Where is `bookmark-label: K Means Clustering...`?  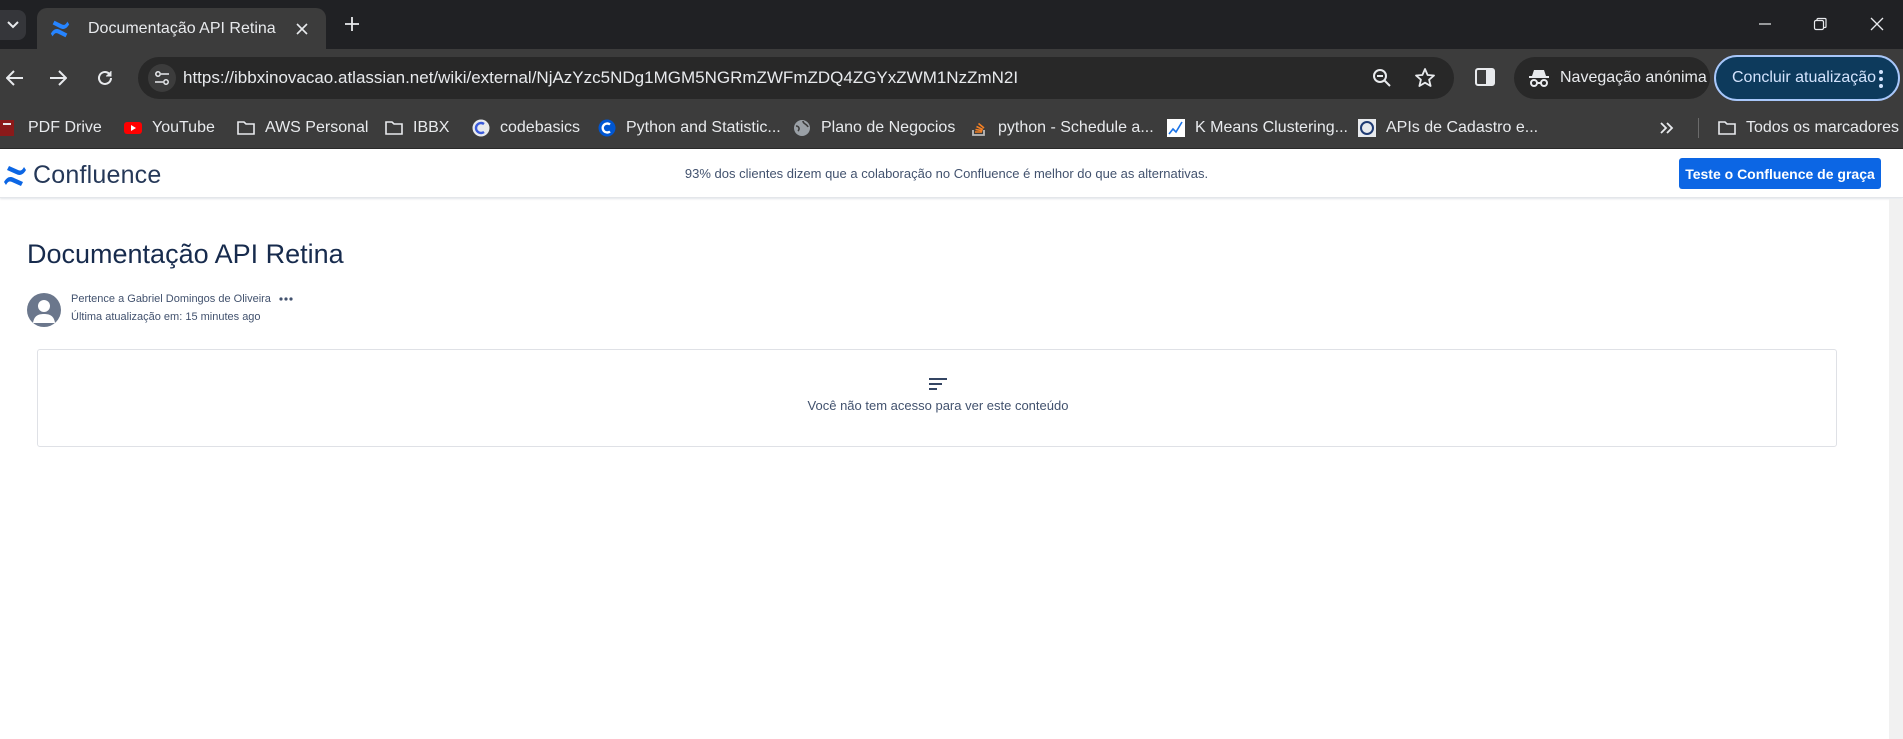 bookmark-label: K Means Clustering... is located at coordinates (1271, 127).